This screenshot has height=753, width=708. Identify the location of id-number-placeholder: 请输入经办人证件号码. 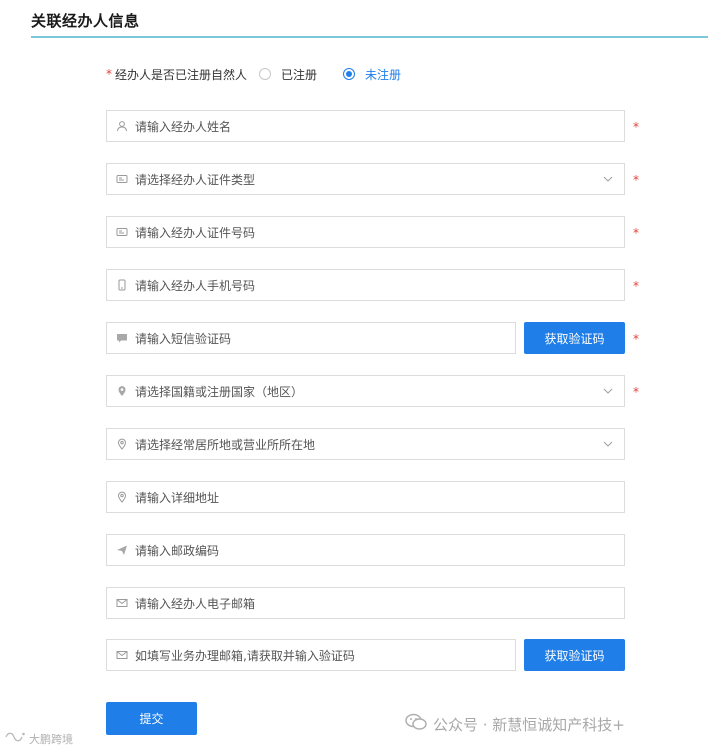
(195, 232).